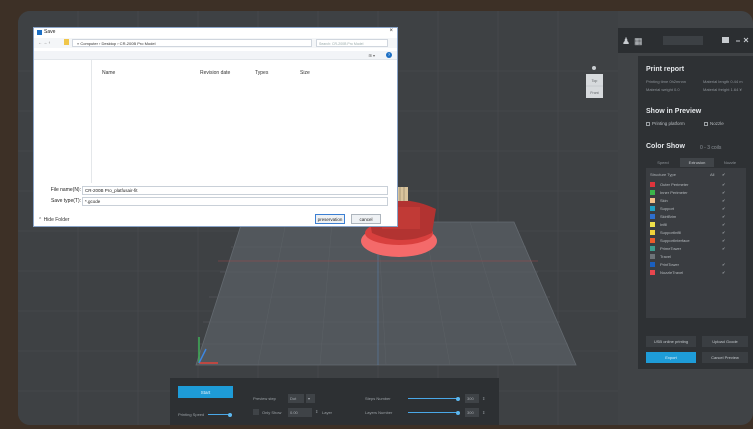 This screenshot has height=429, width=753. I want to click on file-list: Name Revision date Types Size, so click(245, 121).